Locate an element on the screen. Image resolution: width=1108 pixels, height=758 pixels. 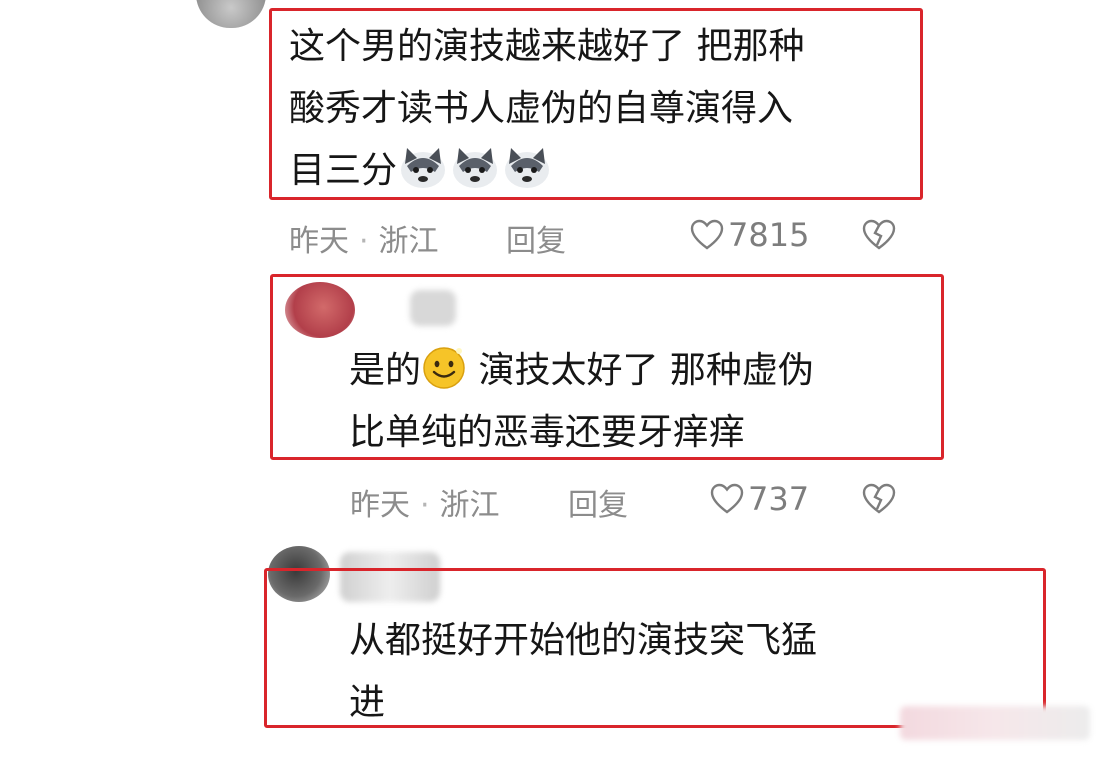
comment-line: 这个男的演技越来越好了 把那种 is located at coordinates (547, 46).